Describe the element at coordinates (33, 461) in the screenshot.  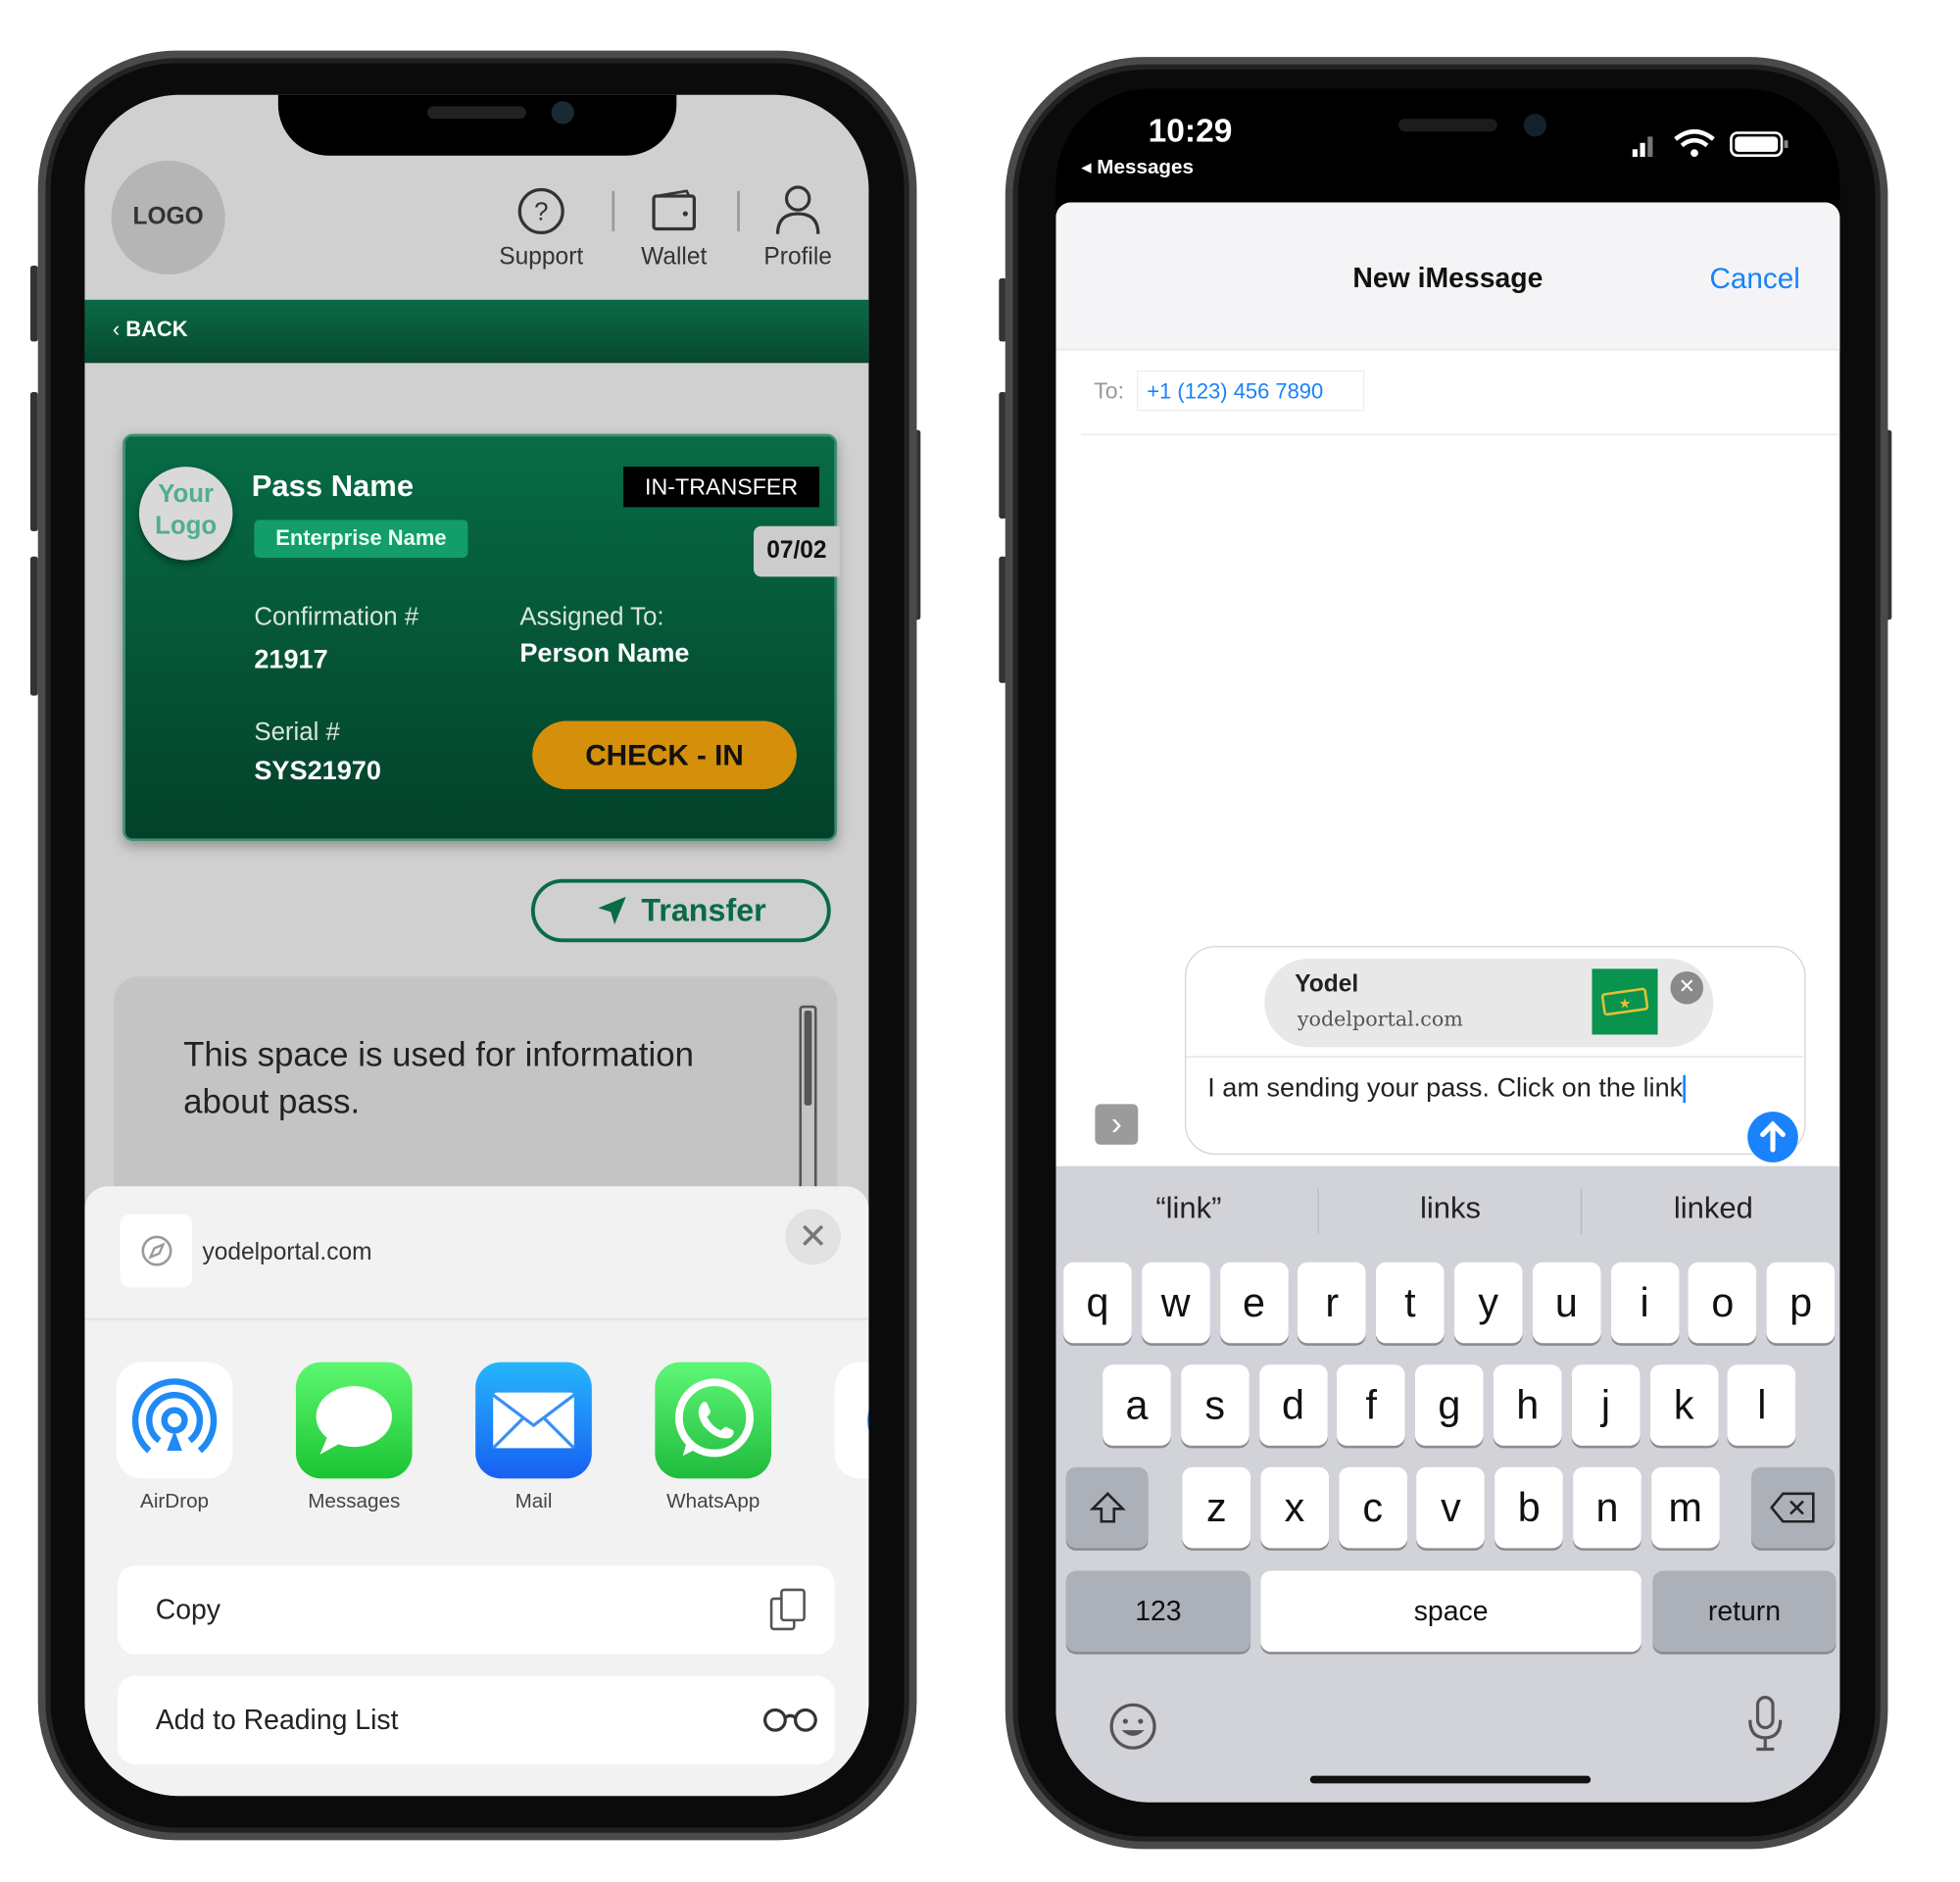
I see `volume-up-button` at that location.